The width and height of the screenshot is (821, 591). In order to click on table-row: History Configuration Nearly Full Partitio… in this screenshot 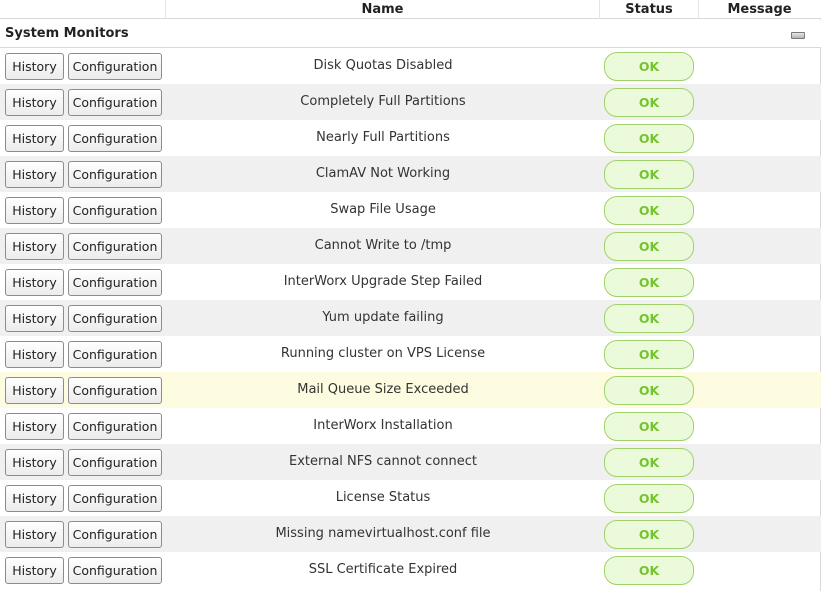, I will do `click(410, 138)`.